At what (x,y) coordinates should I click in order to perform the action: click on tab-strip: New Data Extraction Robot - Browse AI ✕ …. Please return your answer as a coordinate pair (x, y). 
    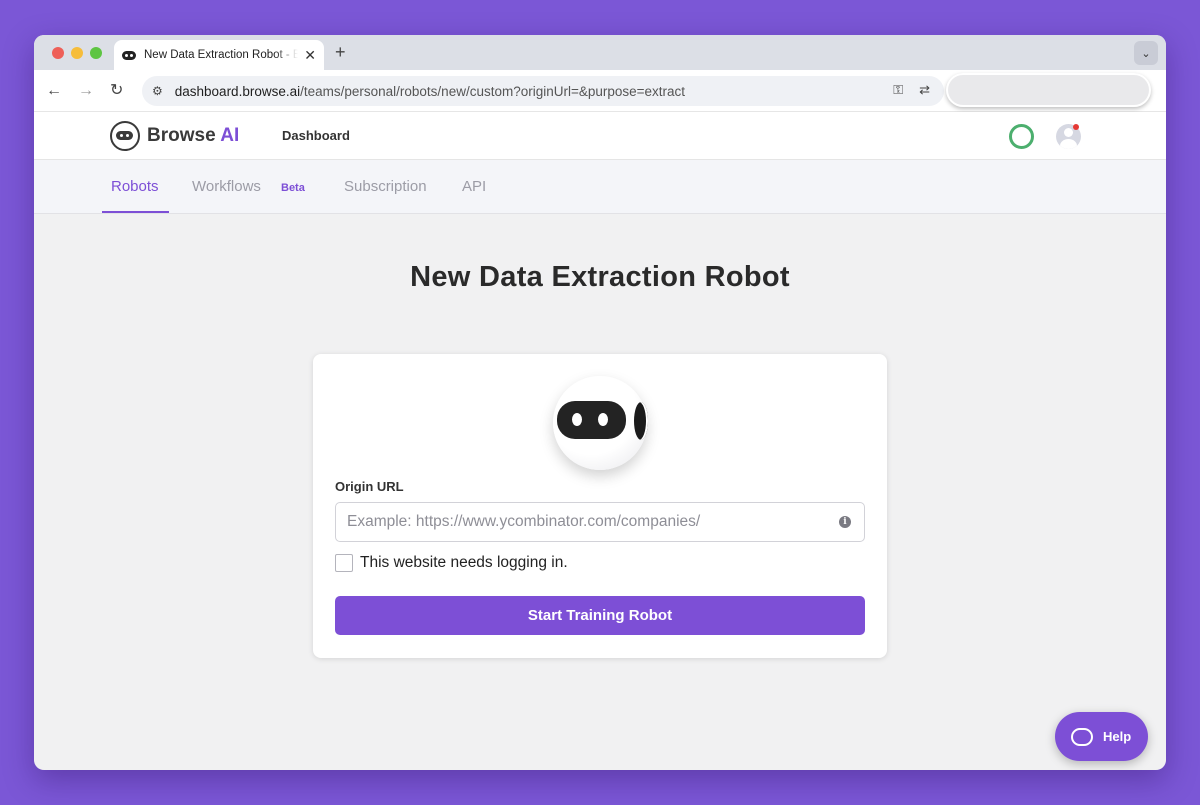
    Looking at the image, I should click on (600, 52).